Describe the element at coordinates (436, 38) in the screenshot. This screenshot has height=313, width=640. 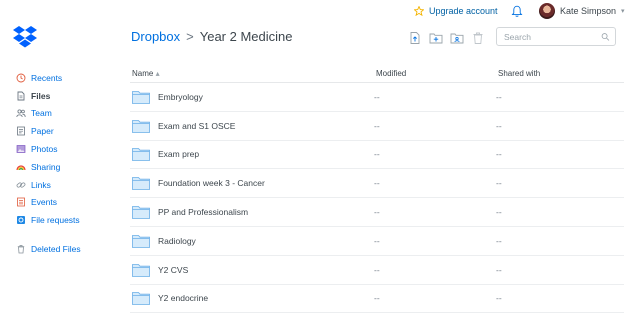
I see `new-folder-icon` at that location.